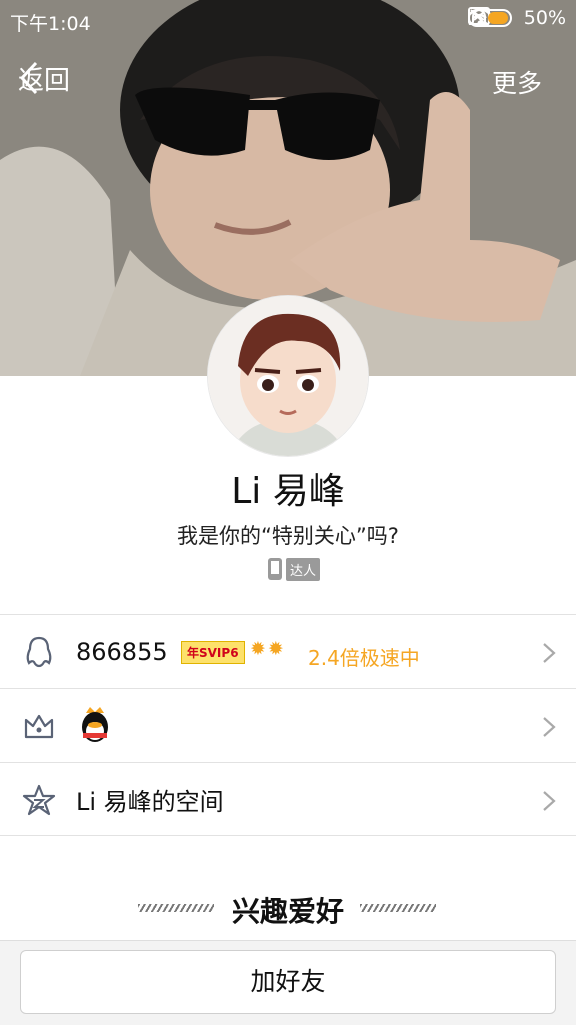 This screenshot has height=1025, width=576. I want to click on avatar, so click(288, 376).